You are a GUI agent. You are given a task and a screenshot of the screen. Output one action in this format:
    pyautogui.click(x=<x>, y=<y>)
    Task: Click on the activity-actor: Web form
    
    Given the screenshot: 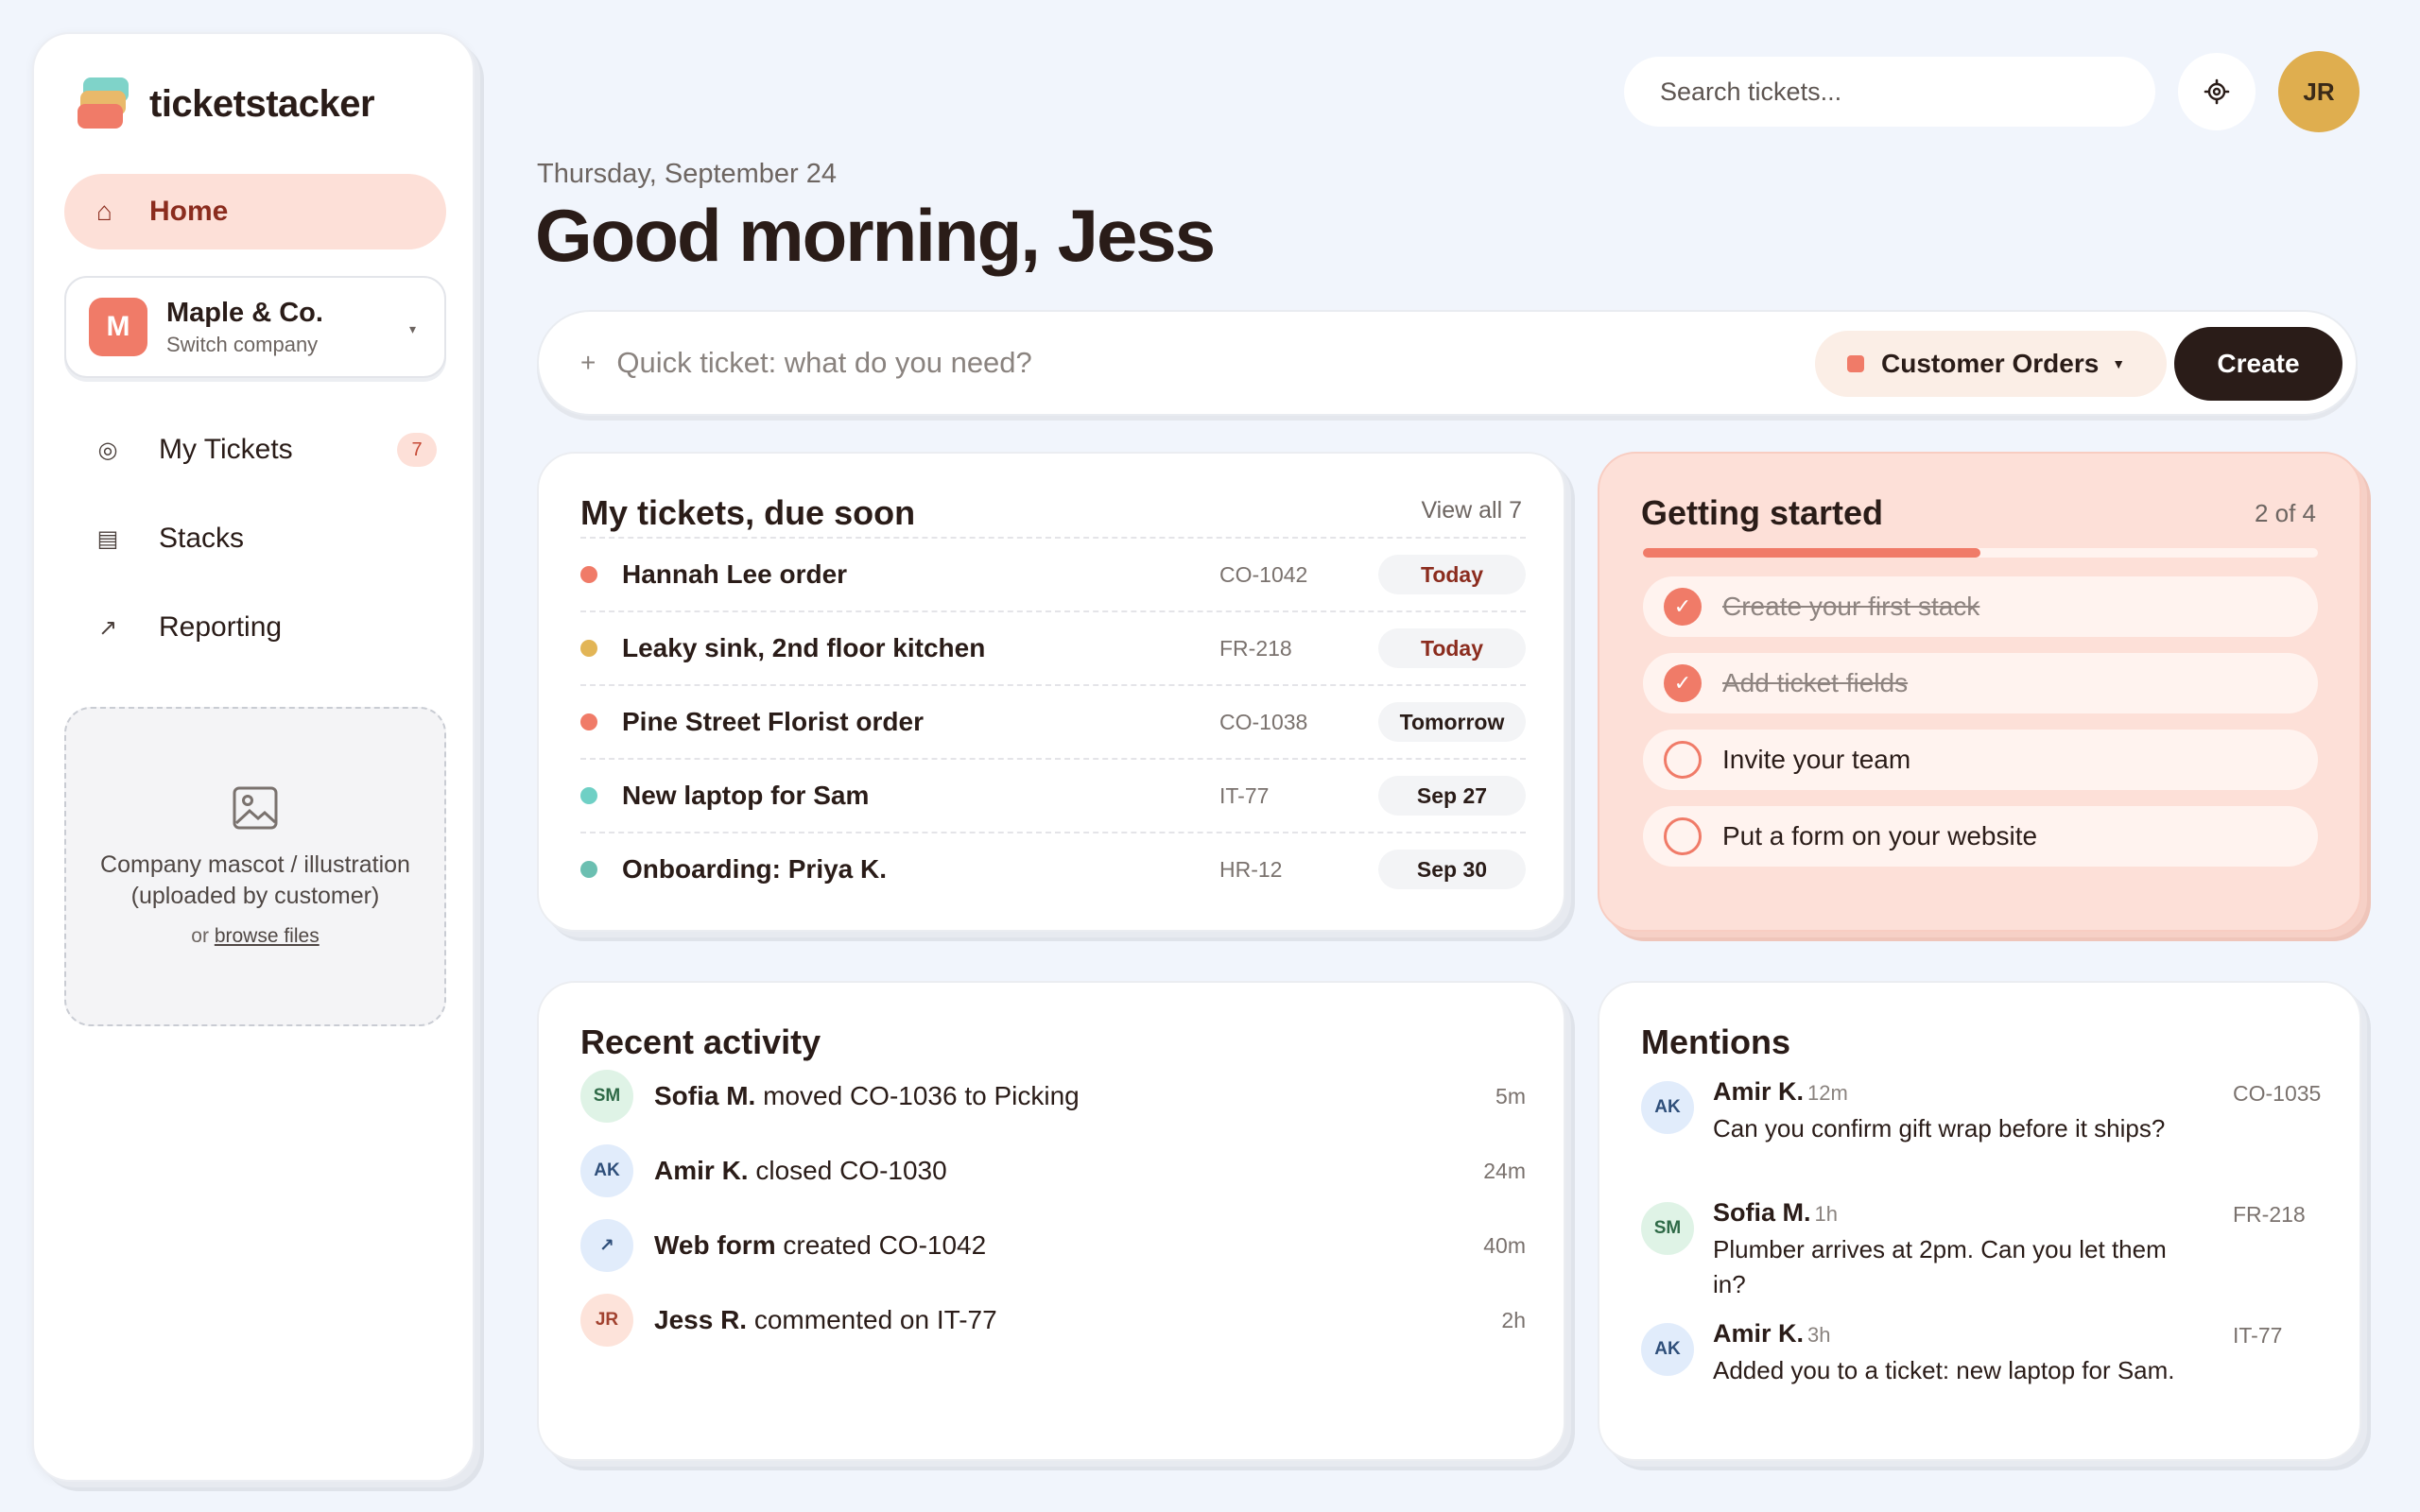 What is the action you would take?
    pyautogui.click(x=715, y=1245)
    